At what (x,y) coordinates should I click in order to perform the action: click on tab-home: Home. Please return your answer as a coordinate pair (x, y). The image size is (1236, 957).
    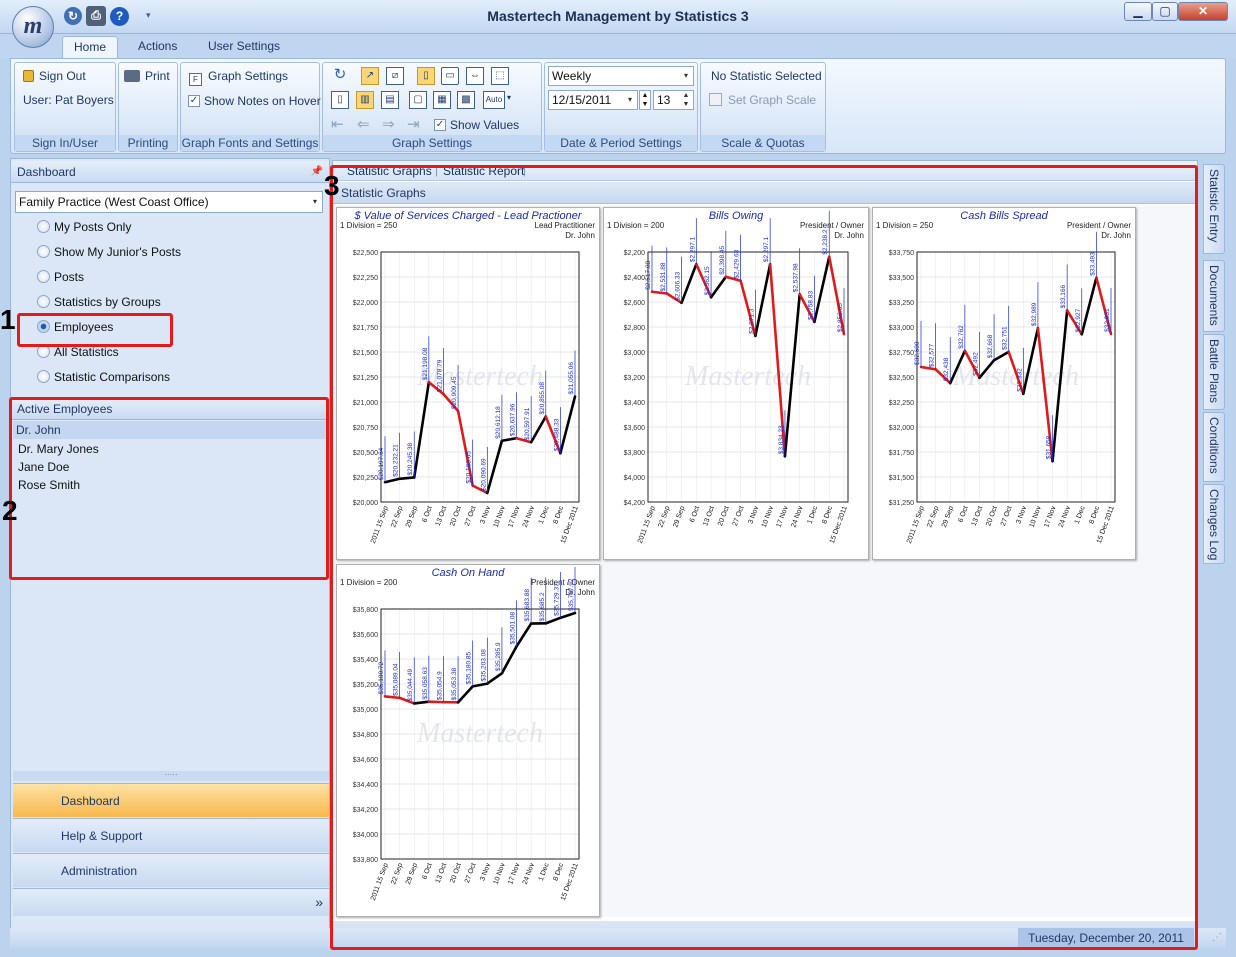
    Looking at the image, I should click on (90, 47).